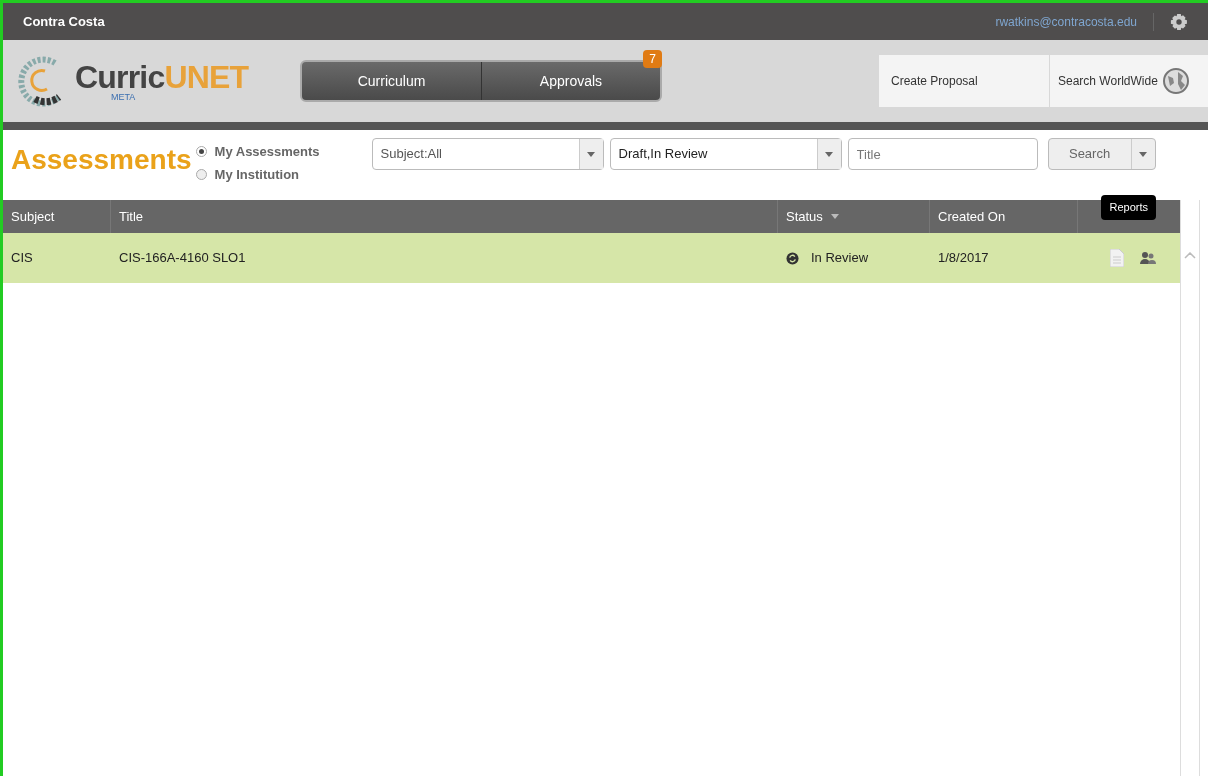  I want to click on title-field: Title, so click(942, 154).